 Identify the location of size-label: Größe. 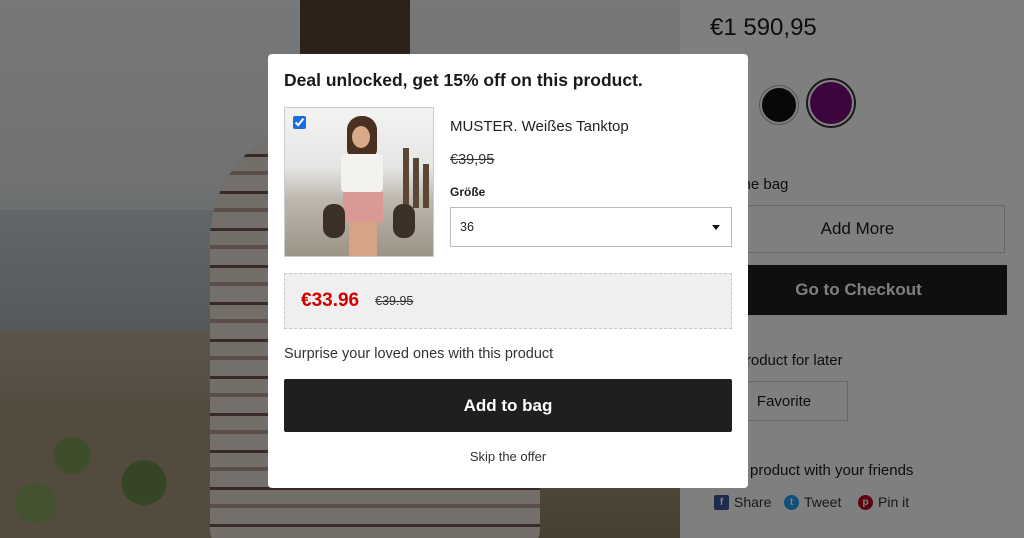
(468, 192).